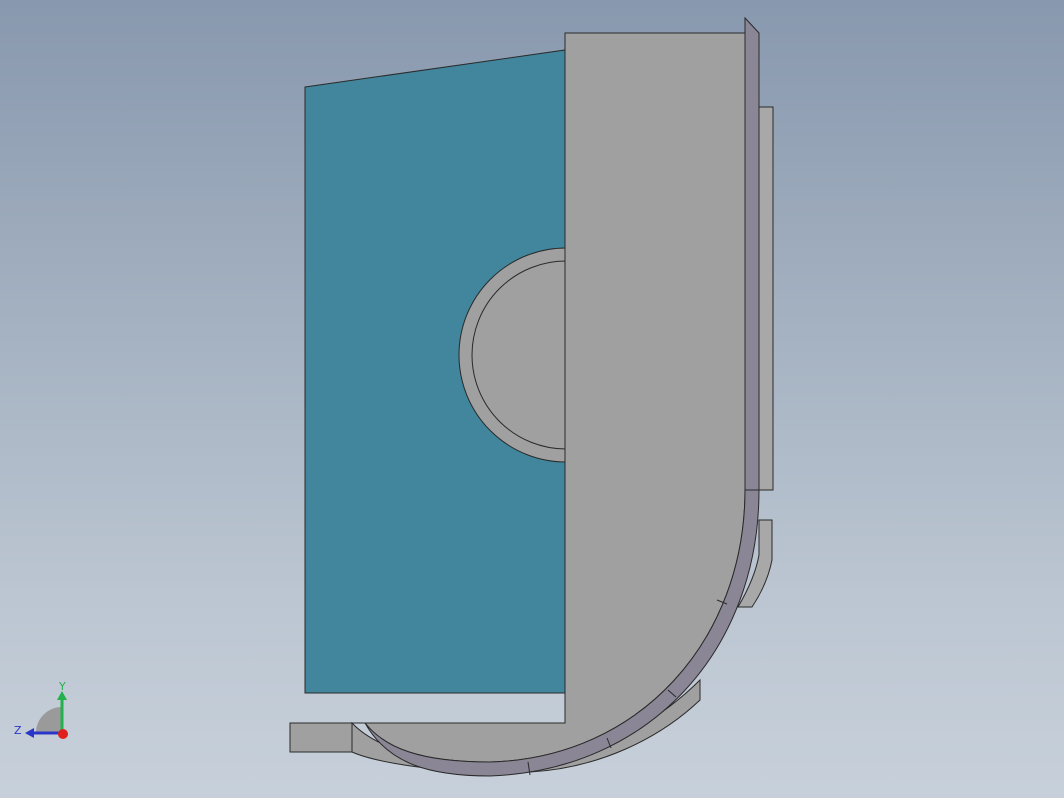  Describe the element at coordinates (63, 734) in the screenshot. I see `x-axis-origin-dot` at that location.